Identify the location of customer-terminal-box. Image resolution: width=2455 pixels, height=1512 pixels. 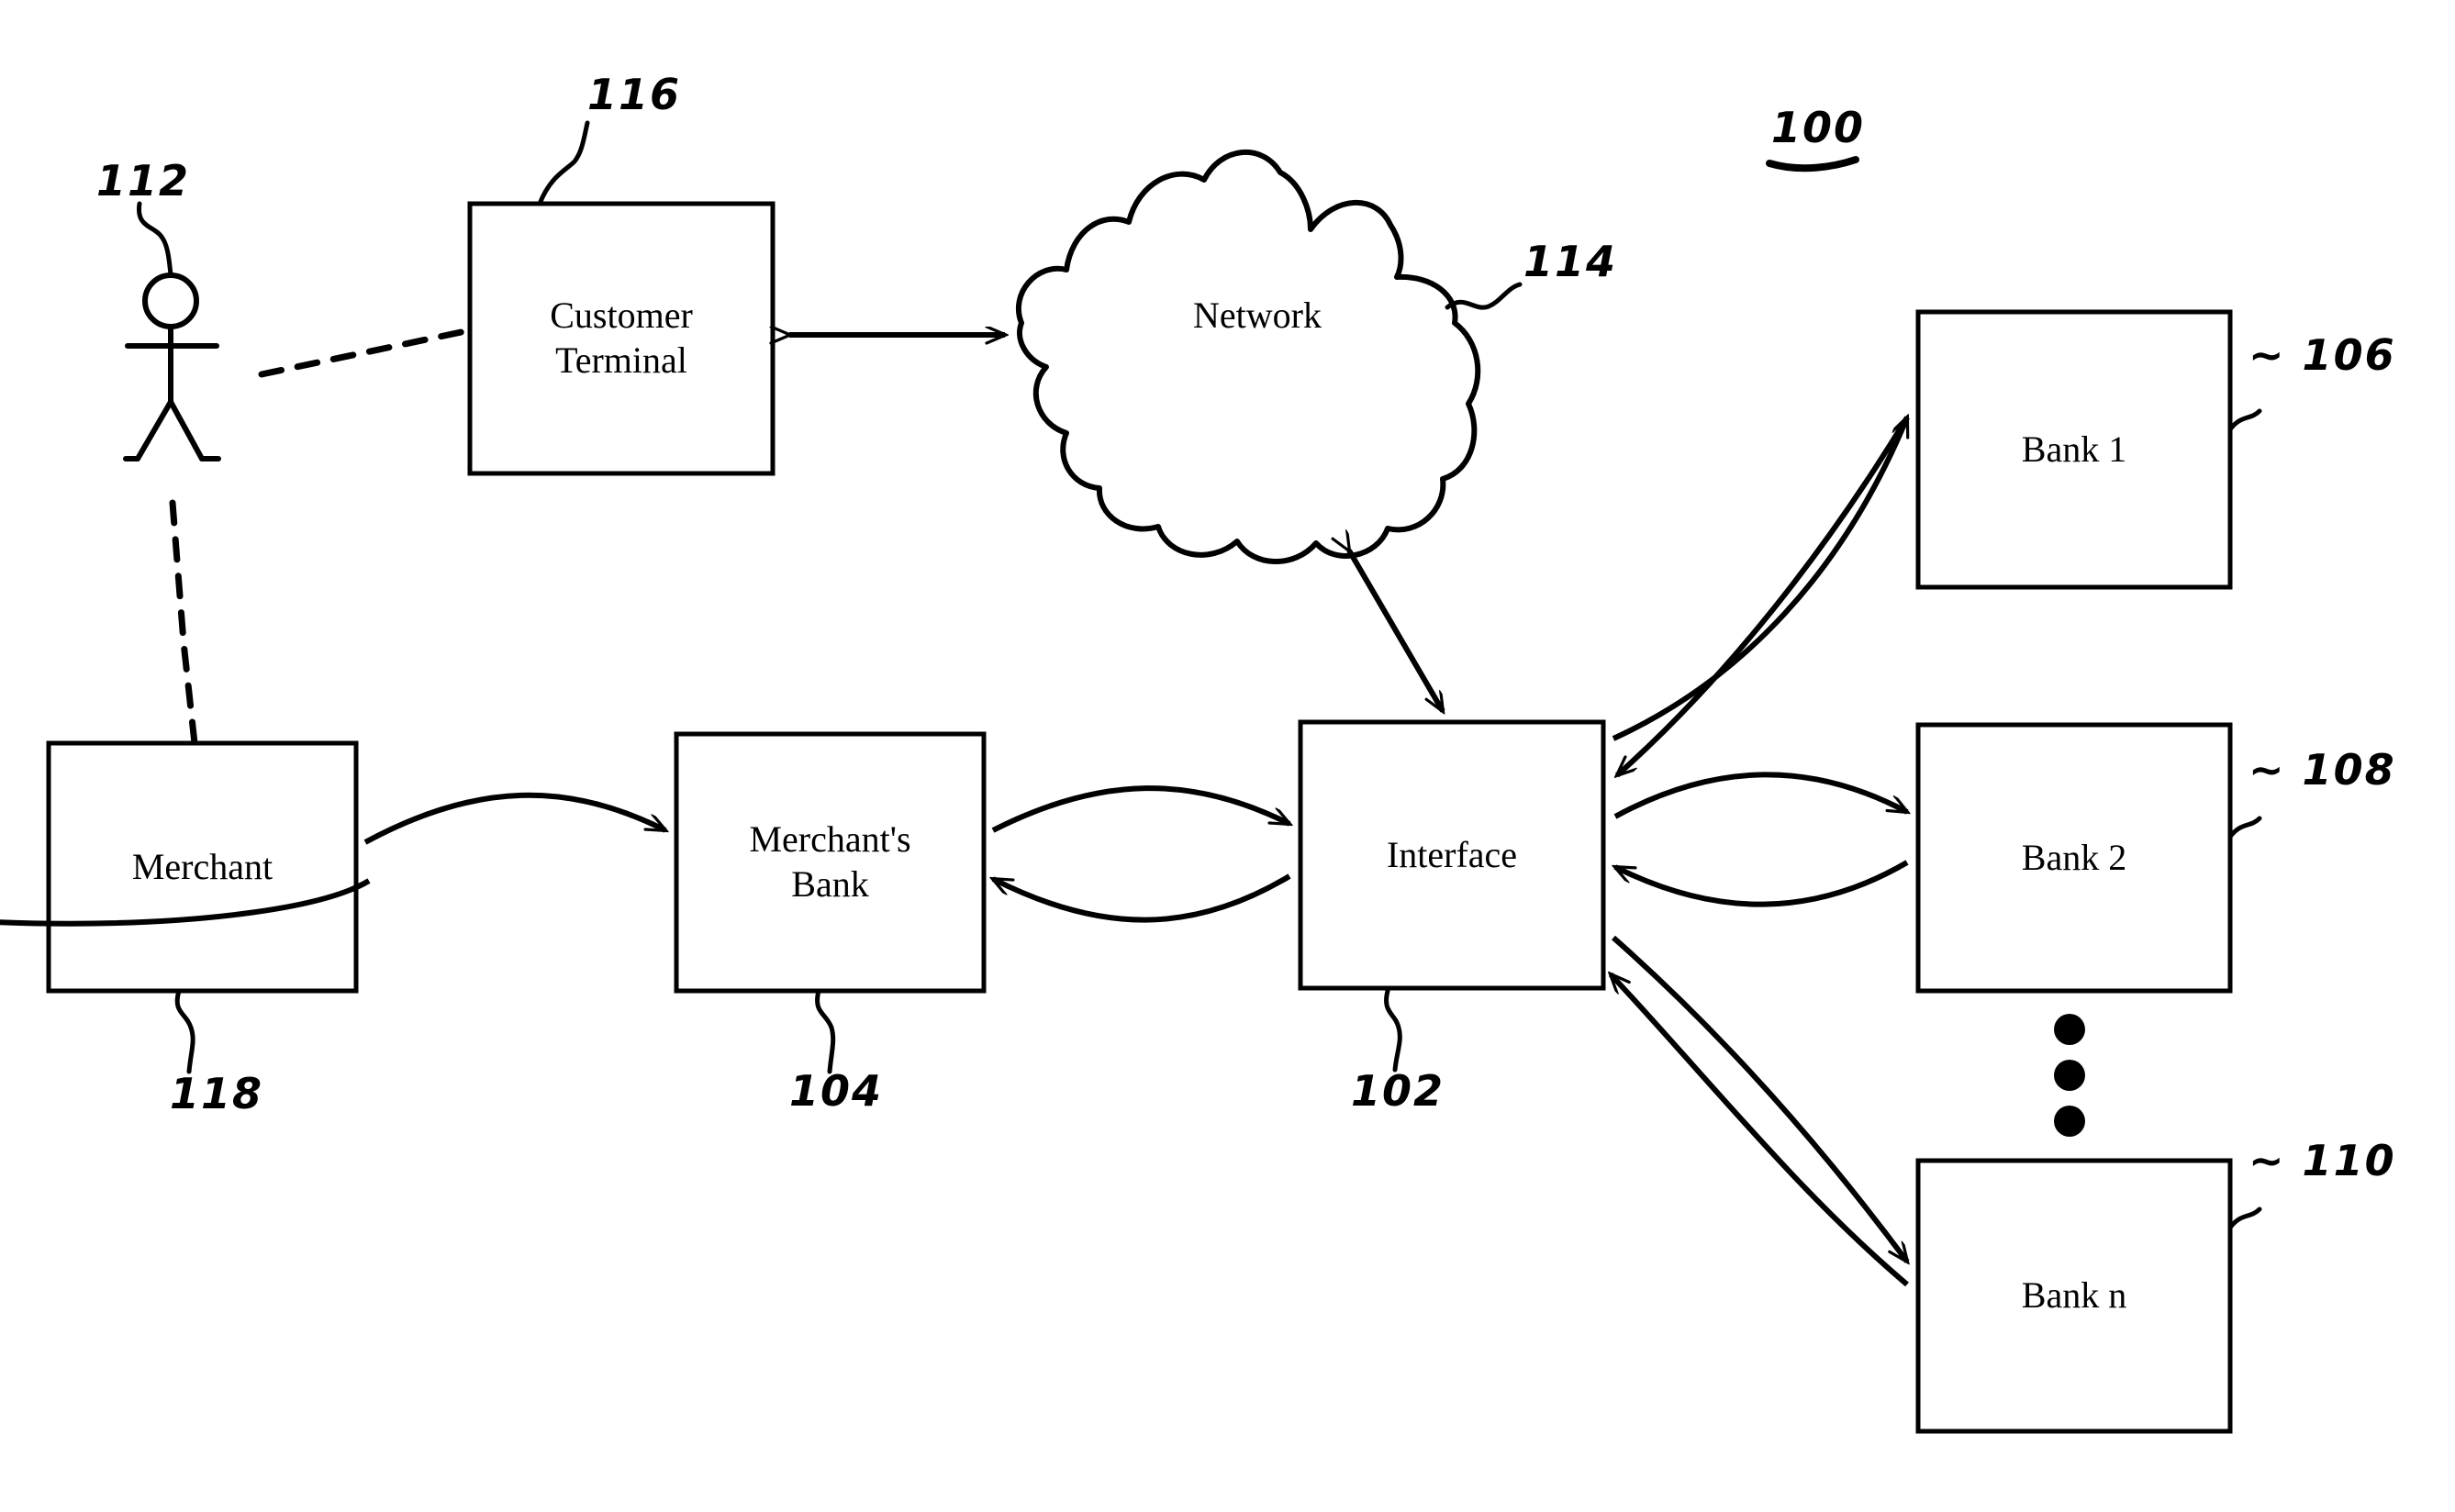
(622, 339).